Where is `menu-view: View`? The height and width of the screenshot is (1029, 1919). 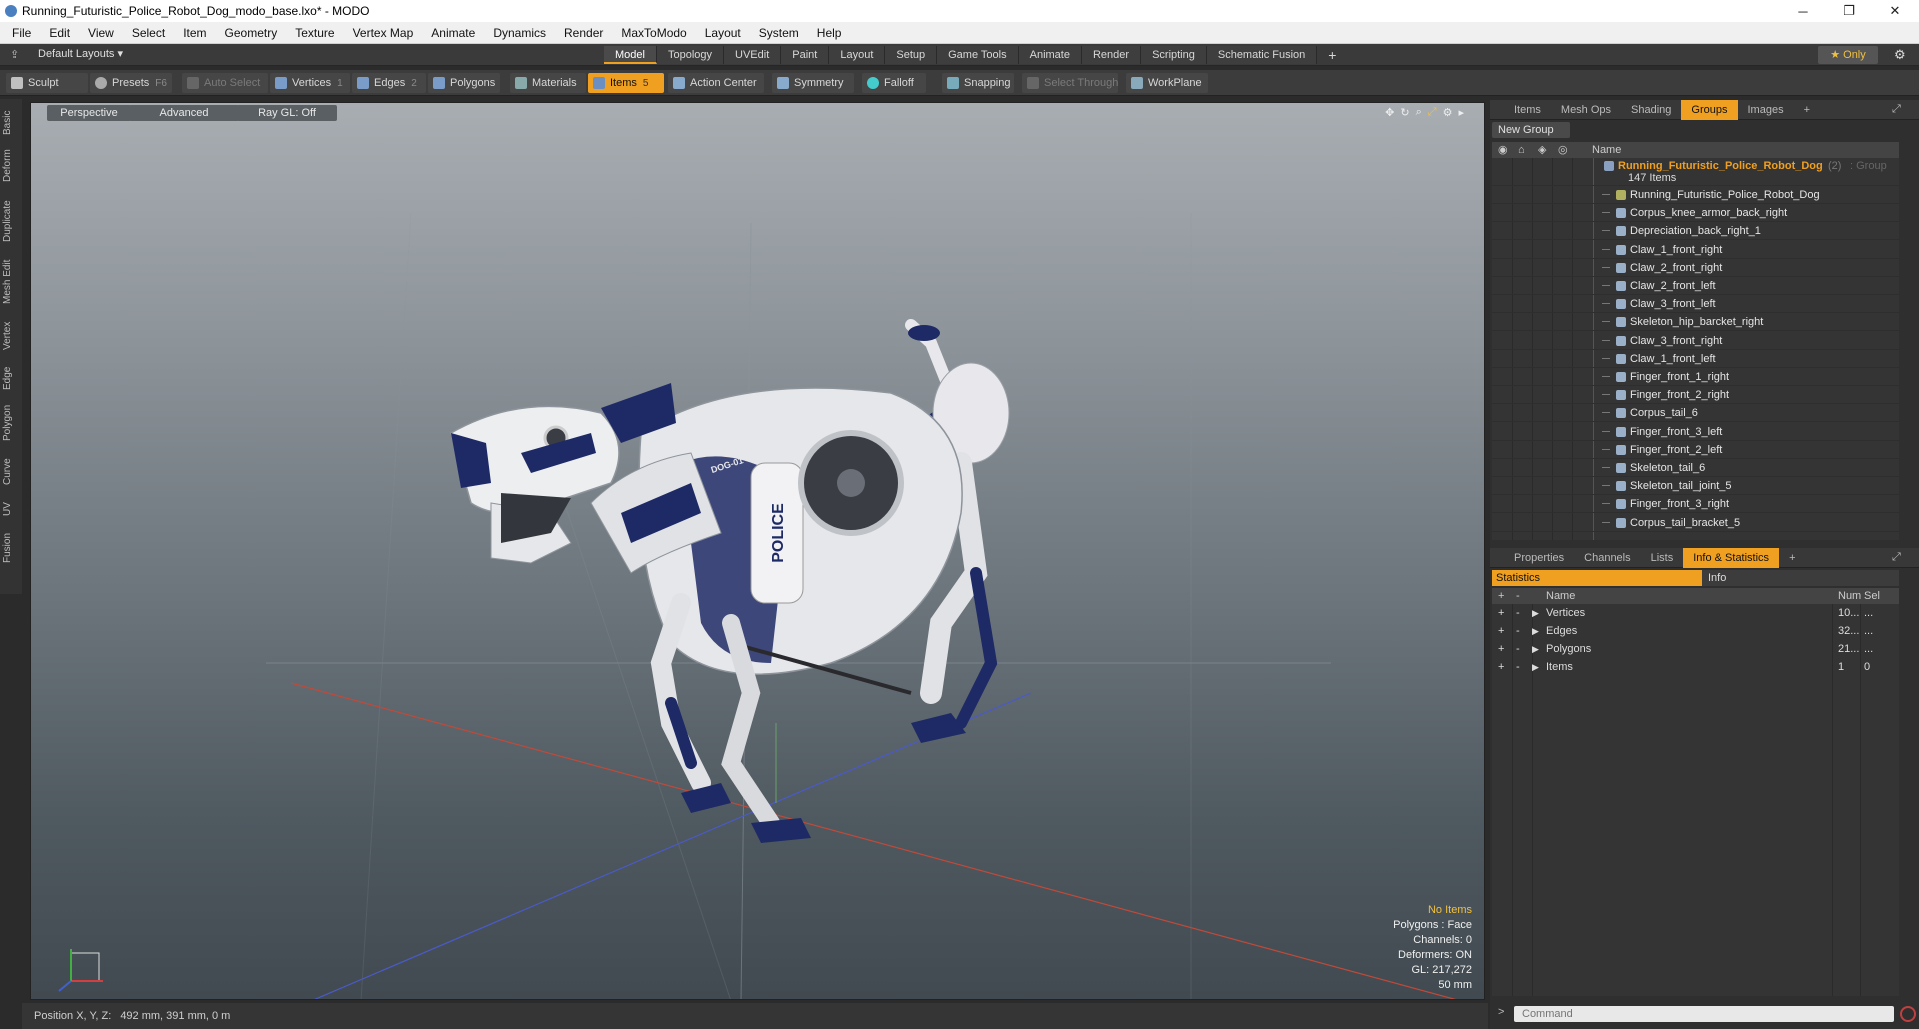 menu-view: View is located at coordinates (101, 33).